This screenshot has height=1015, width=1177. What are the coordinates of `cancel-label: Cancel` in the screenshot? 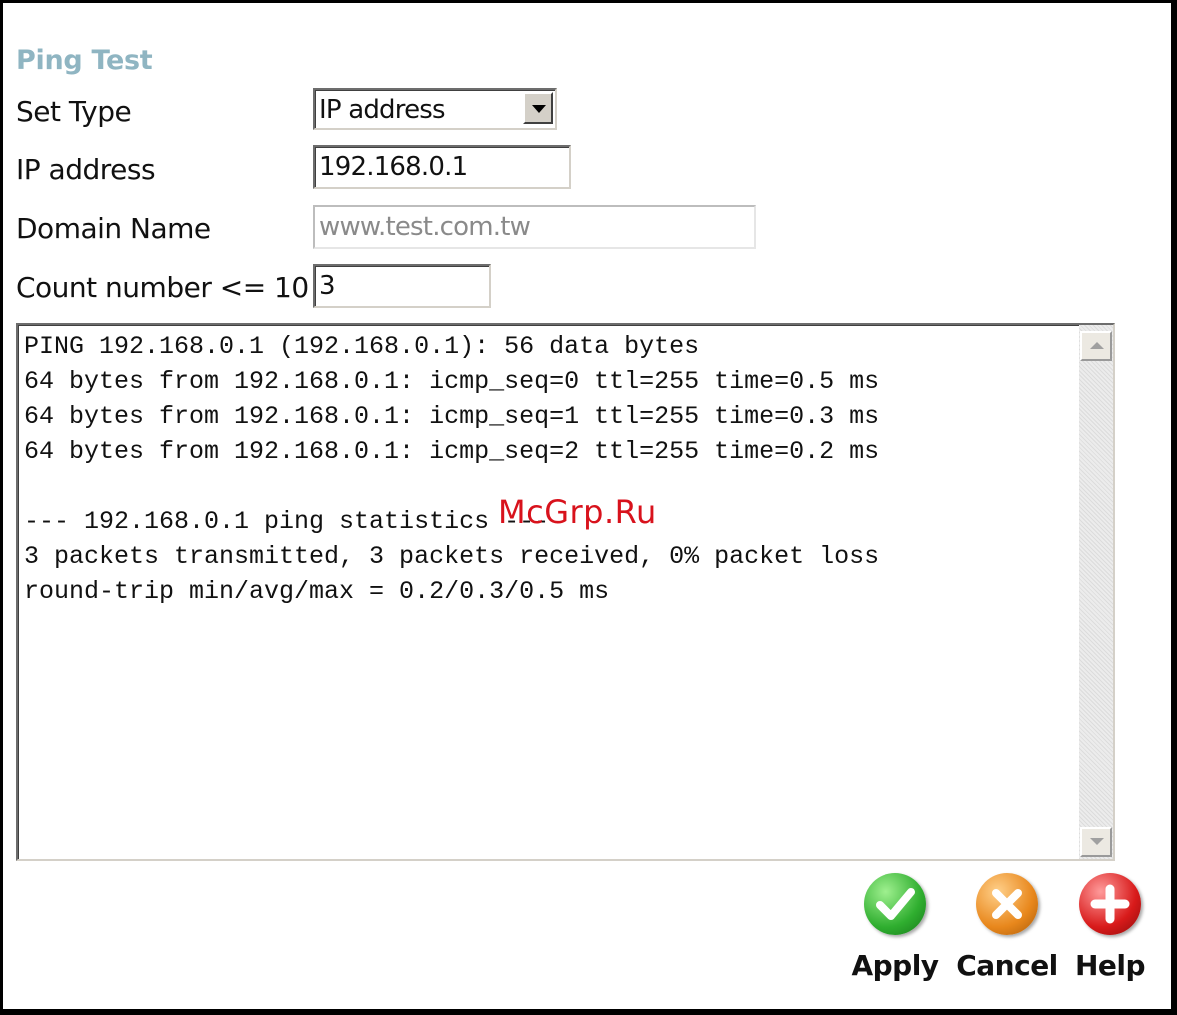 It's located at (1007, 965).